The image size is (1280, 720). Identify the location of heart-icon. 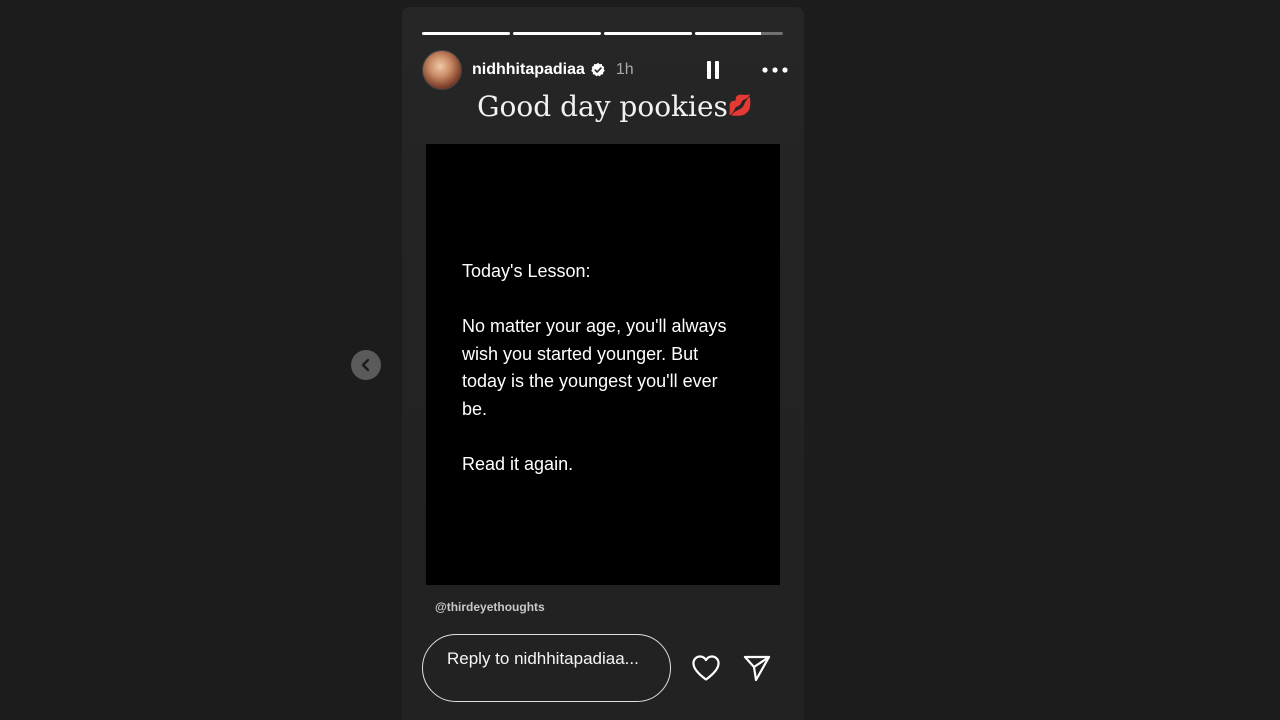
(706, 668).